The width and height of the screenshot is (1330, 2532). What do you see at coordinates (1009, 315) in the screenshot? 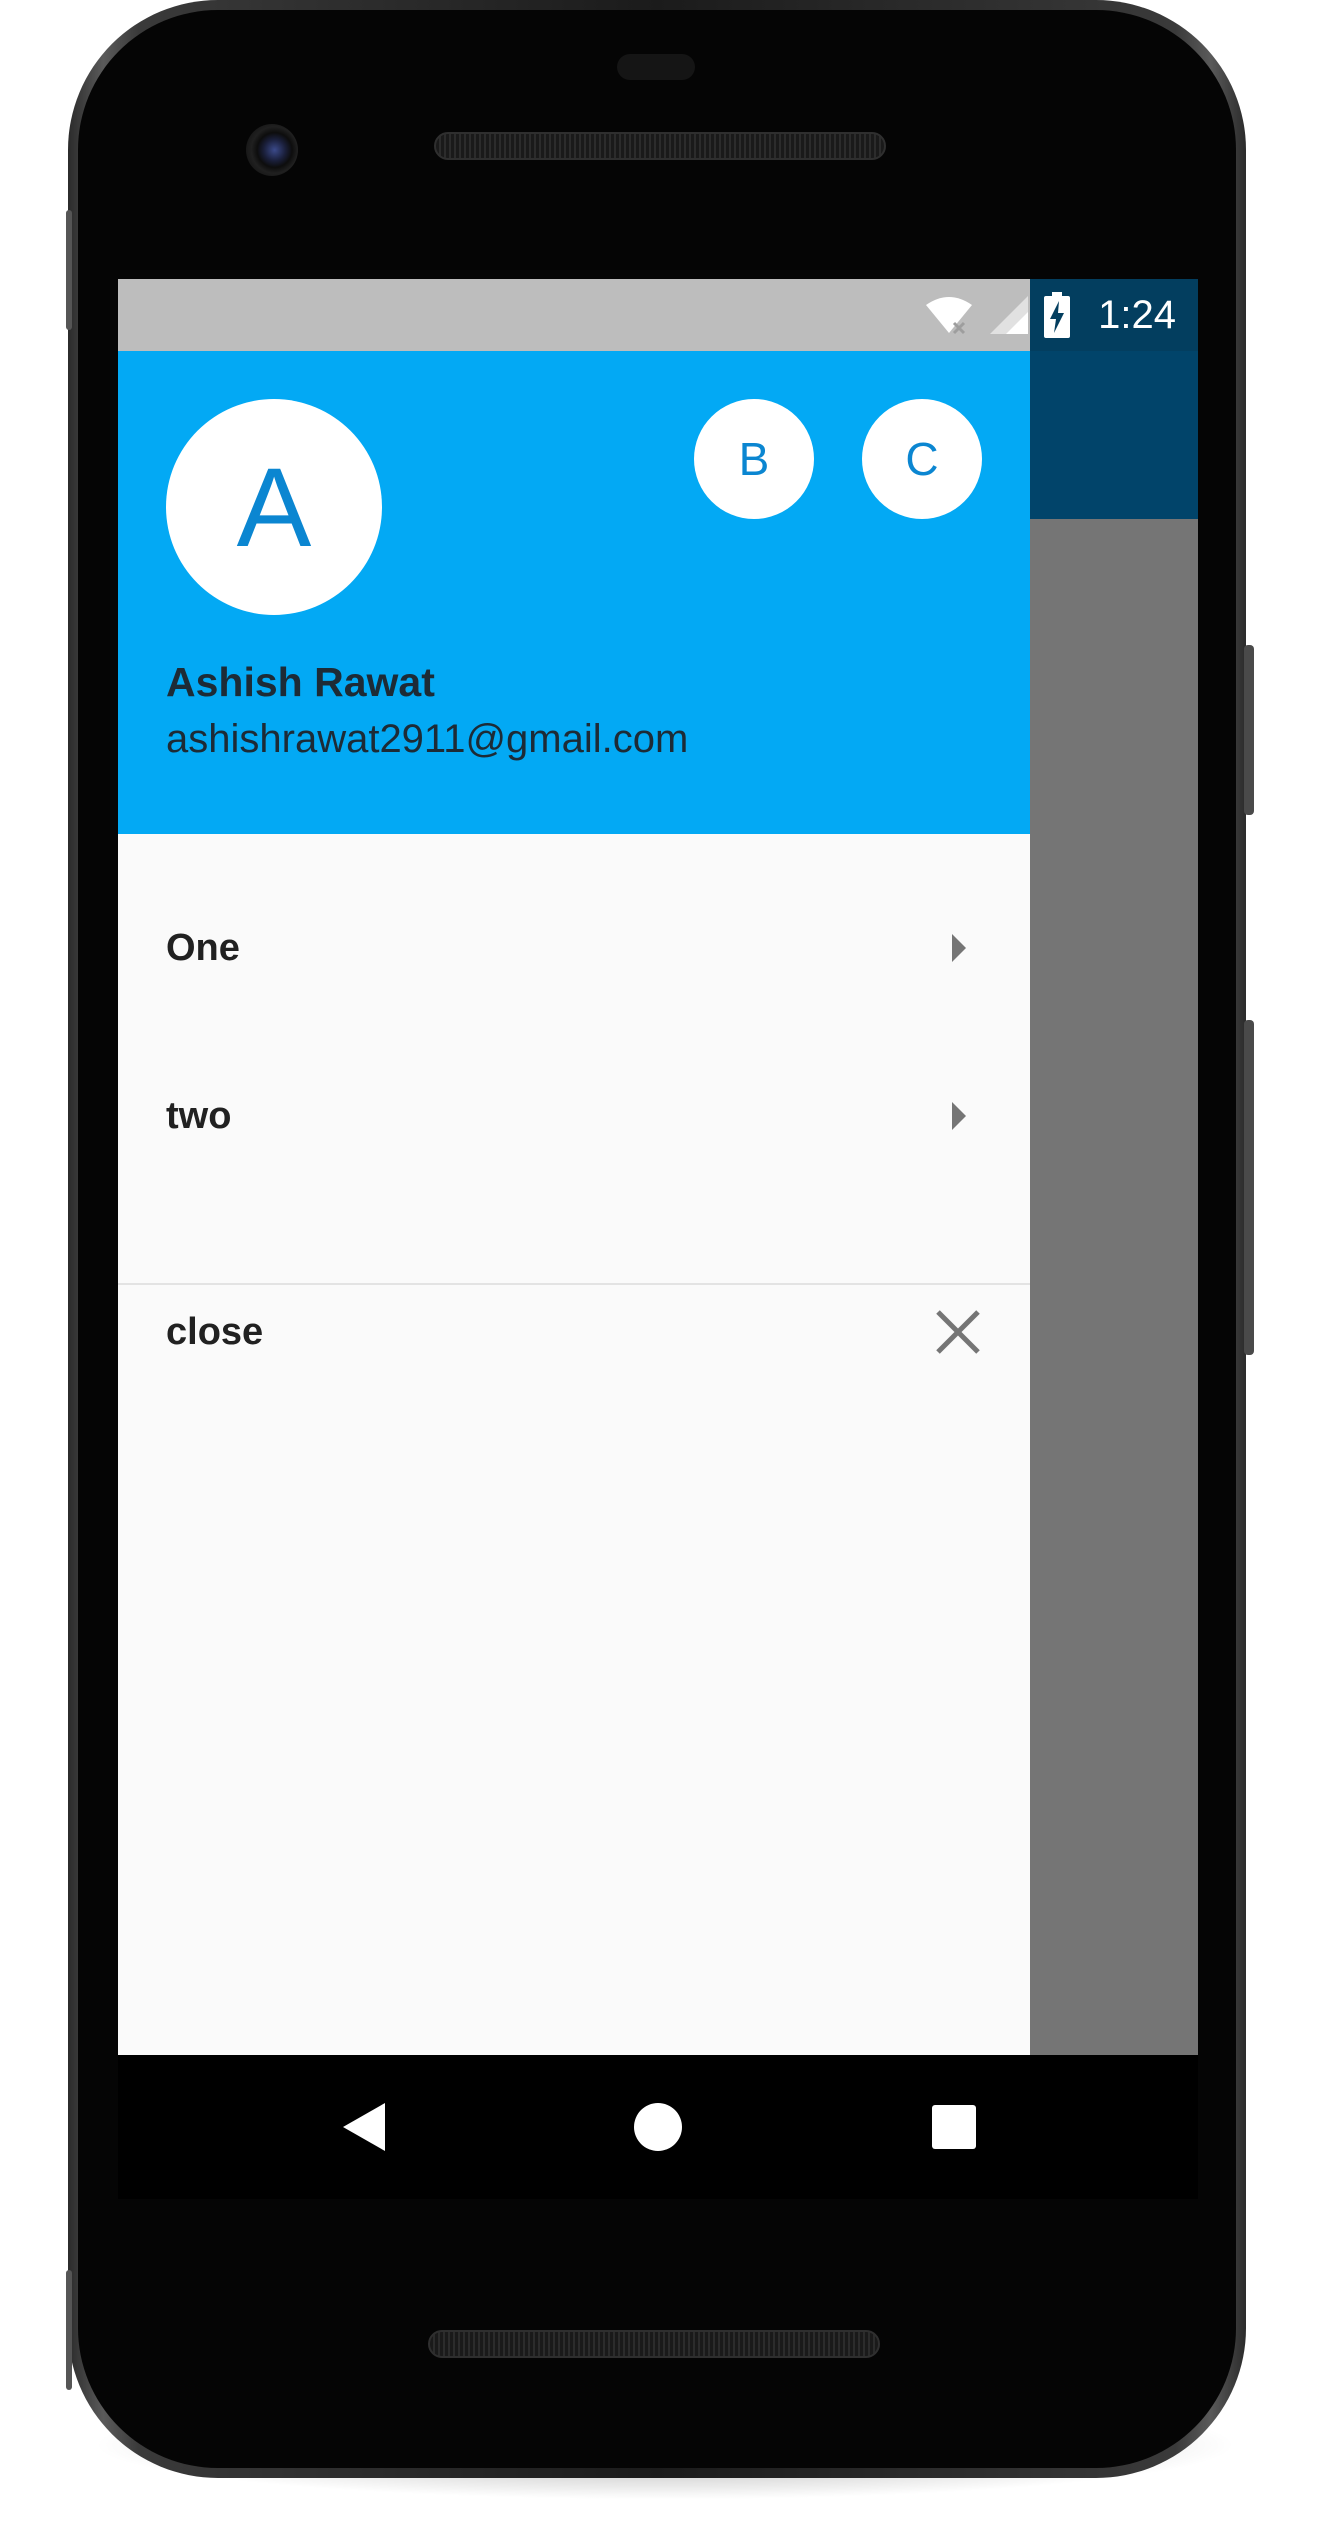
I see `cell-signal-icon` at bounding box center [1009, 315].